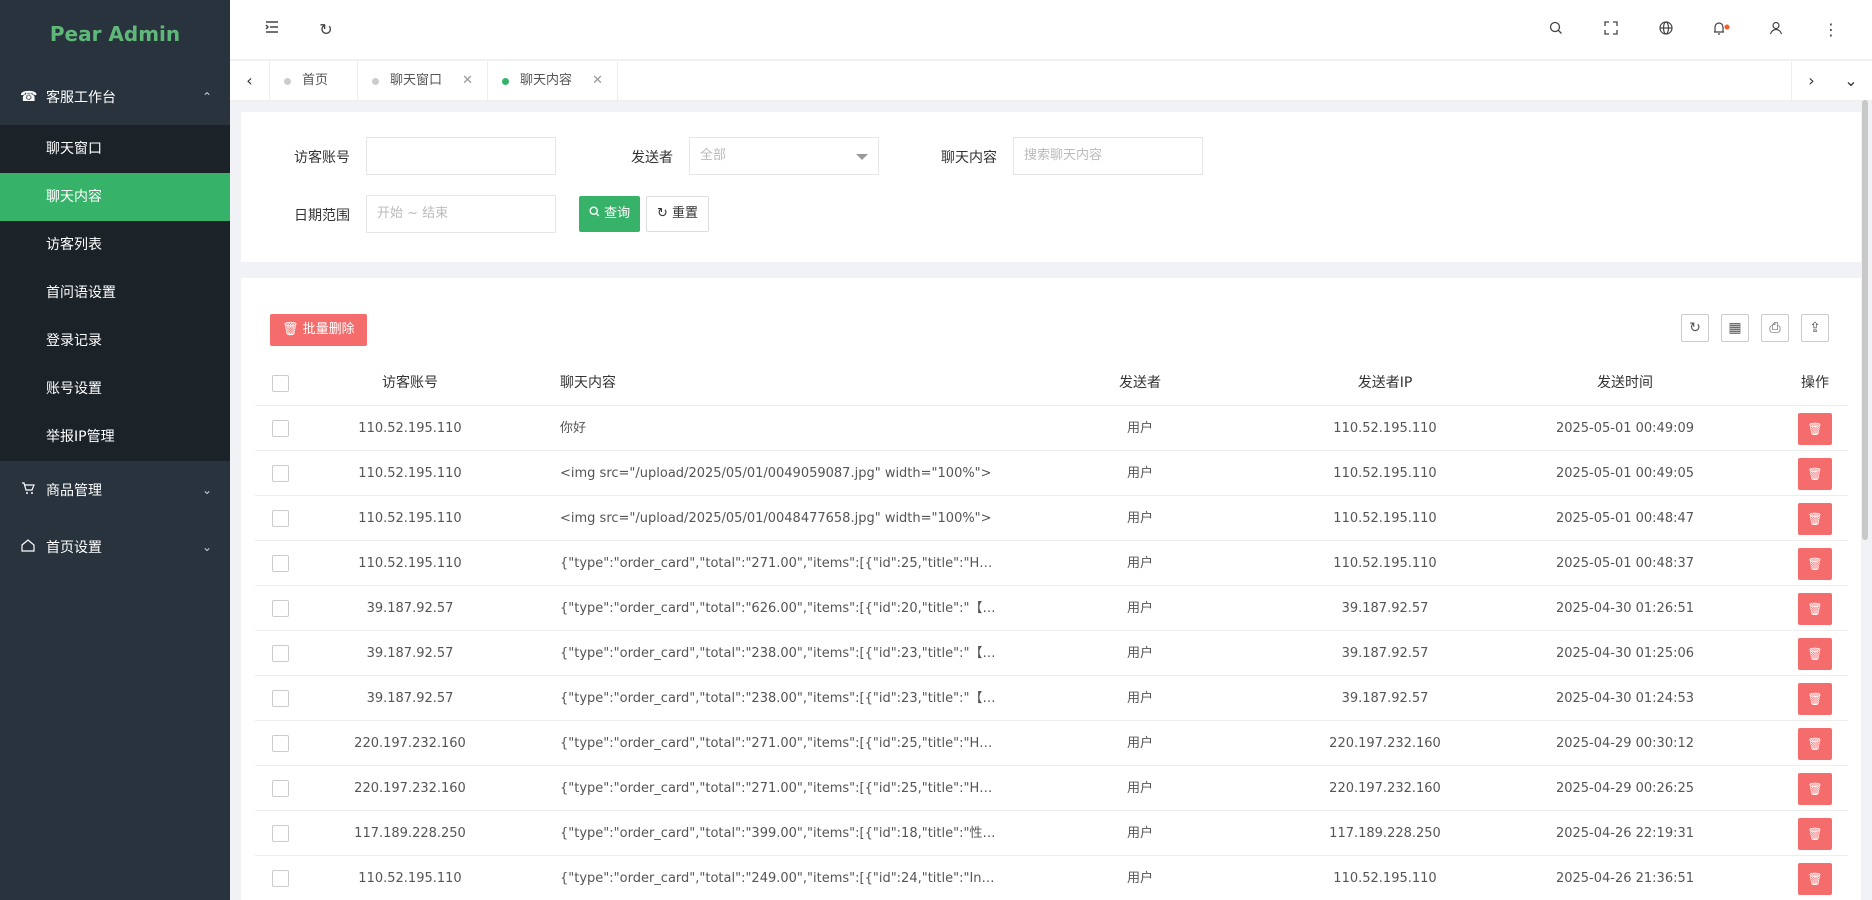 This screenshot has height=900, width=1872. I want to click on table-refresh-button: ↻, so click(1695, 328).